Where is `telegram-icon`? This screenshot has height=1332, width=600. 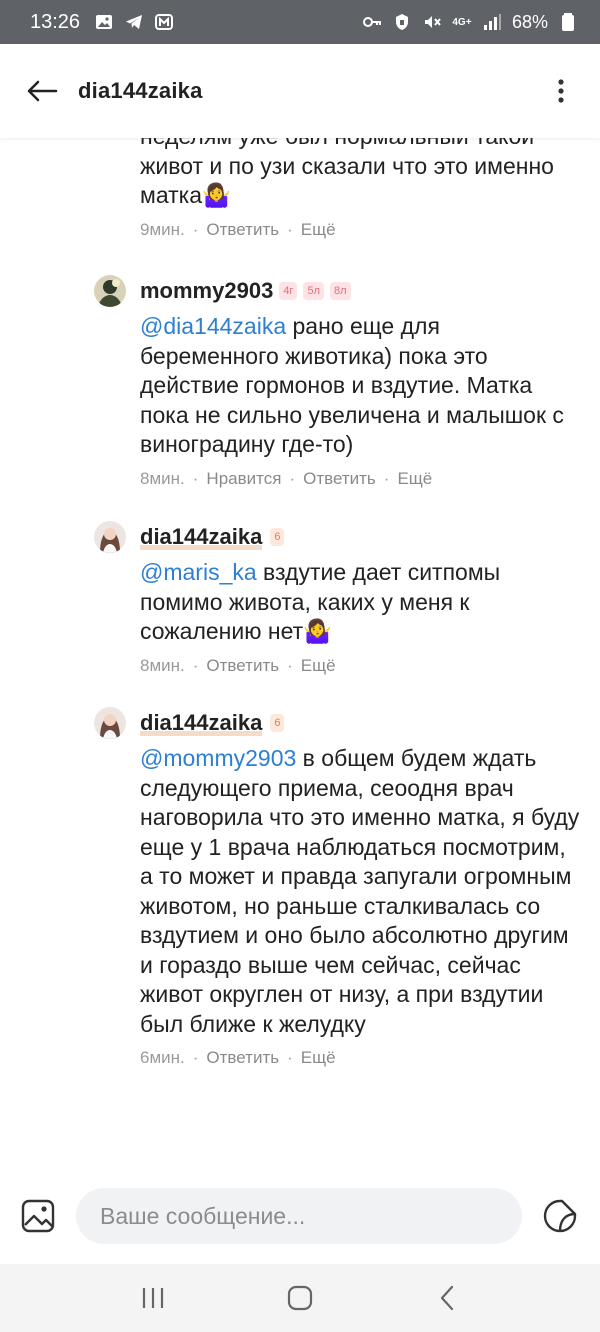 telegram-icon is located at coordinates (134, 22).